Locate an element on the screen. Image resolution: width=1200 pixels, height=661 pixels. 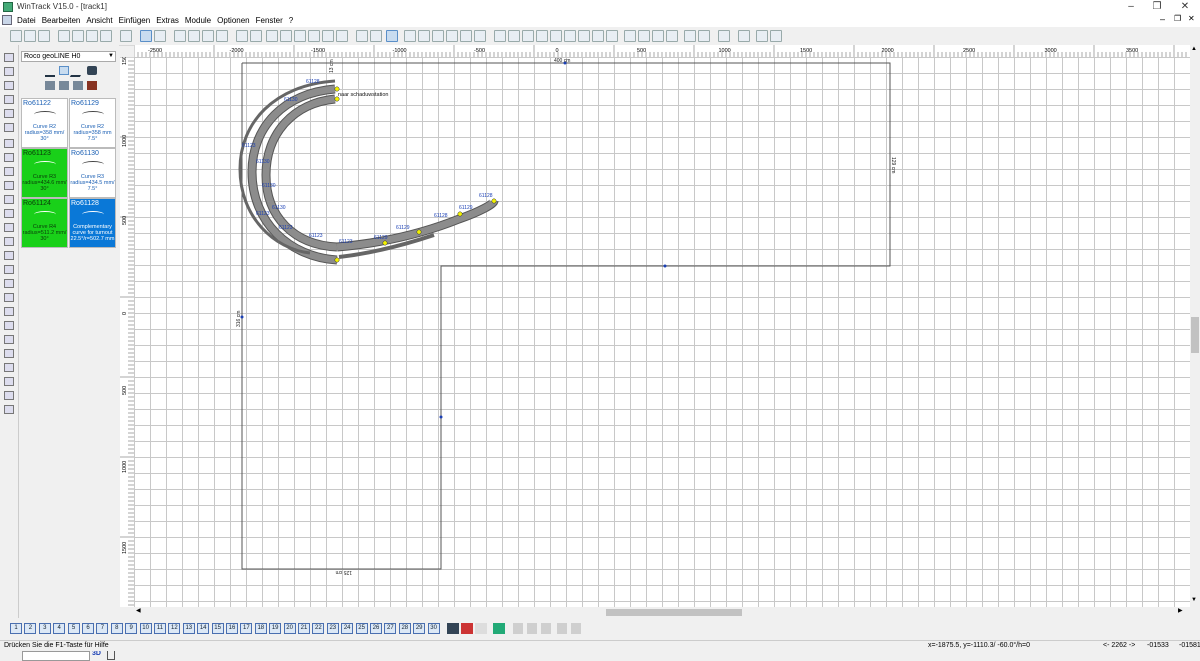
straight-track-icon is located at coordinates (50, 71).